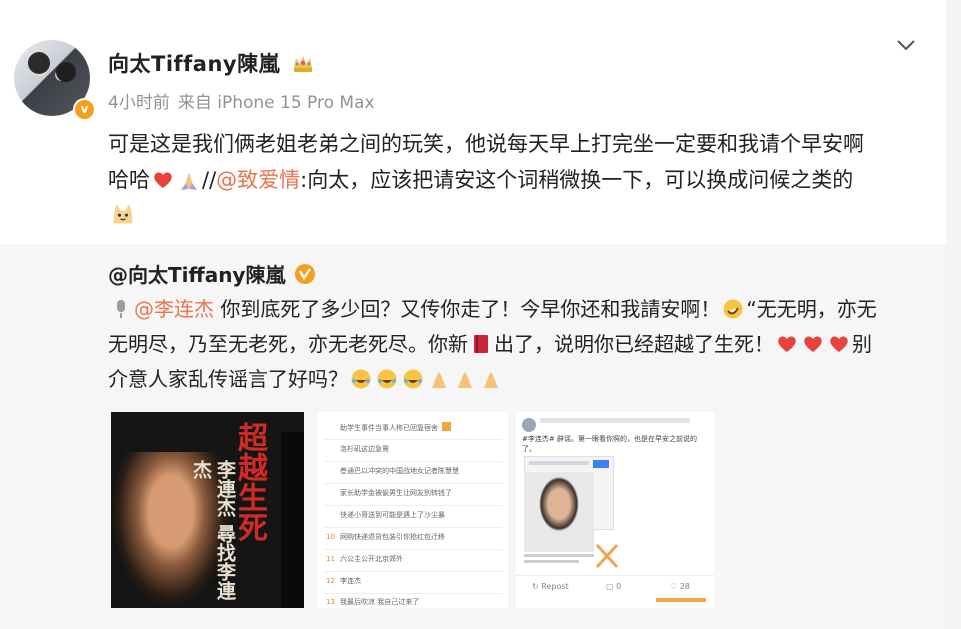  Describe the element at coordinates (399, 471) in the screenshot. I see `trending-text: 叁通巴以冲突的中国战地女记者陈慧慧` at that location.